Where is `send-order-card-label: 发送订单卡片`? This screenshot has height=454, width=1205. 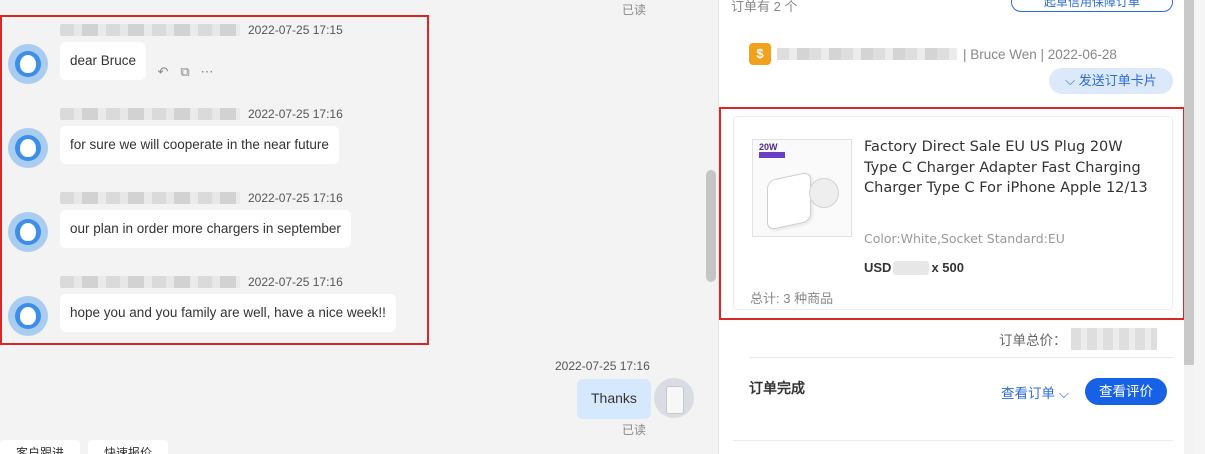
send-order-card-label: 发送订单卡片 is located at coordinates (1117, 80).